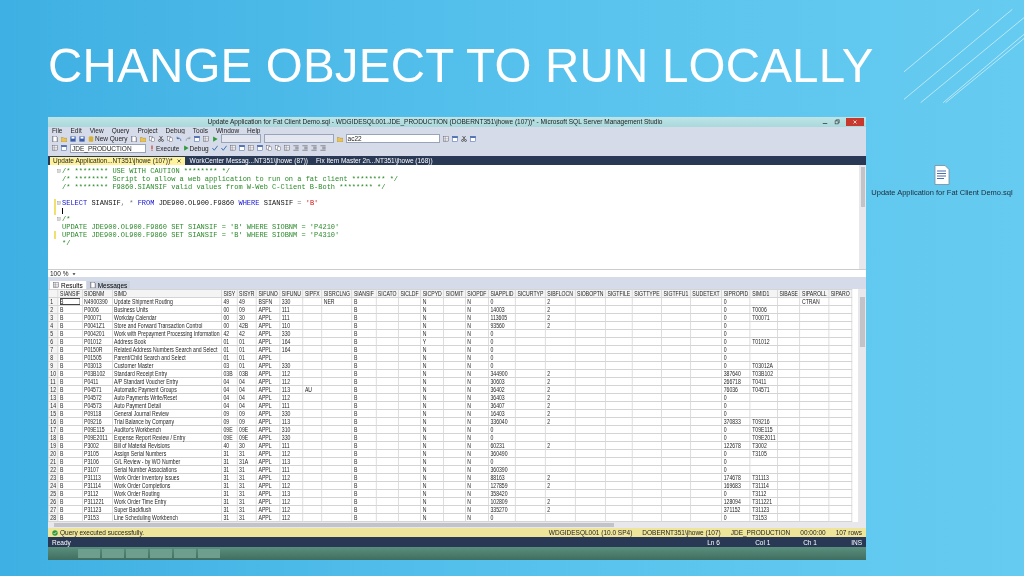 This screenshot has width=1024, height=576. I want to click on new-file-icon, so click(55, 138).